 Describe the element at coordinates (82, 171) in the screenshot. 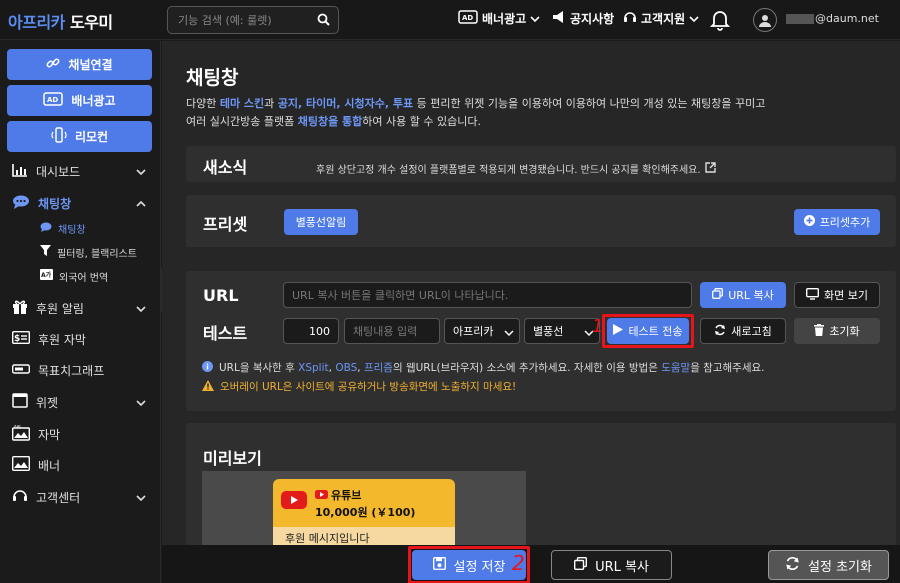

I see `sidebar-item-dashboard: 대시보드` at that location.